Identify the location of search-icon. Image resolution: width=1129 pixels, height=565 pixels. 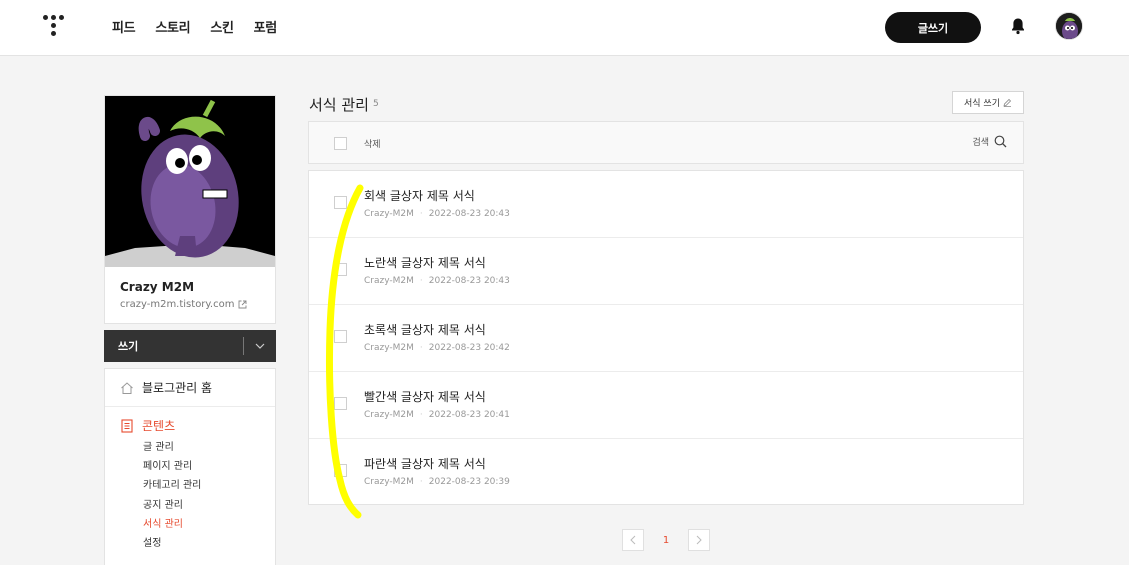
(1000, 141).